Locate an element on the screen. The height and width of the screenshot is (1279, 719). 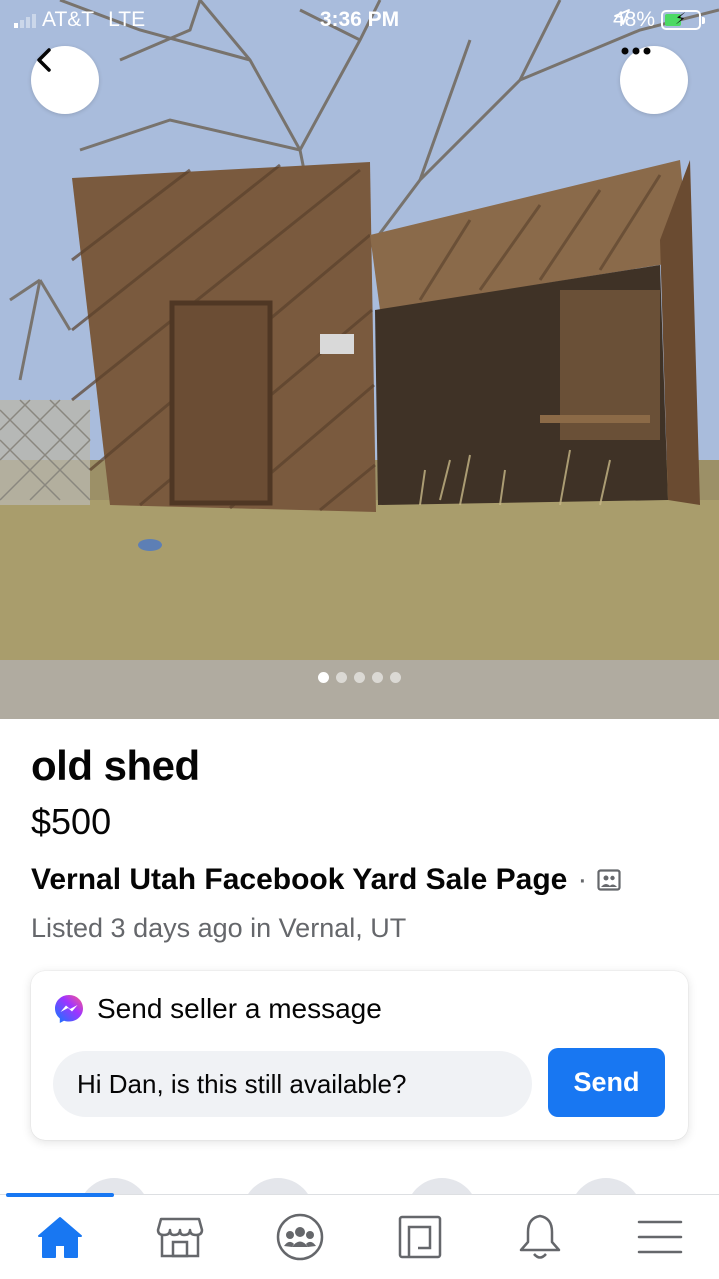
listed-info: Listed 3 days ago in Vernal, UT is located at coordinates (219, 928).